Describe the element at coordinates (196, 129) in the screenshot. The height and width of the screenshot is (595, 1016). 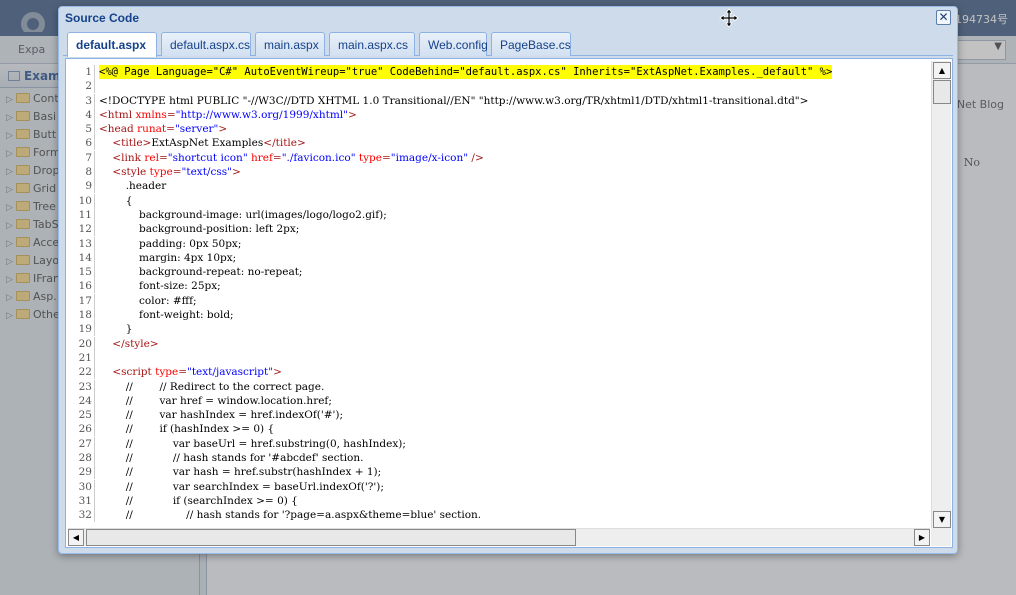
I see `code-token: "server"` at that location.